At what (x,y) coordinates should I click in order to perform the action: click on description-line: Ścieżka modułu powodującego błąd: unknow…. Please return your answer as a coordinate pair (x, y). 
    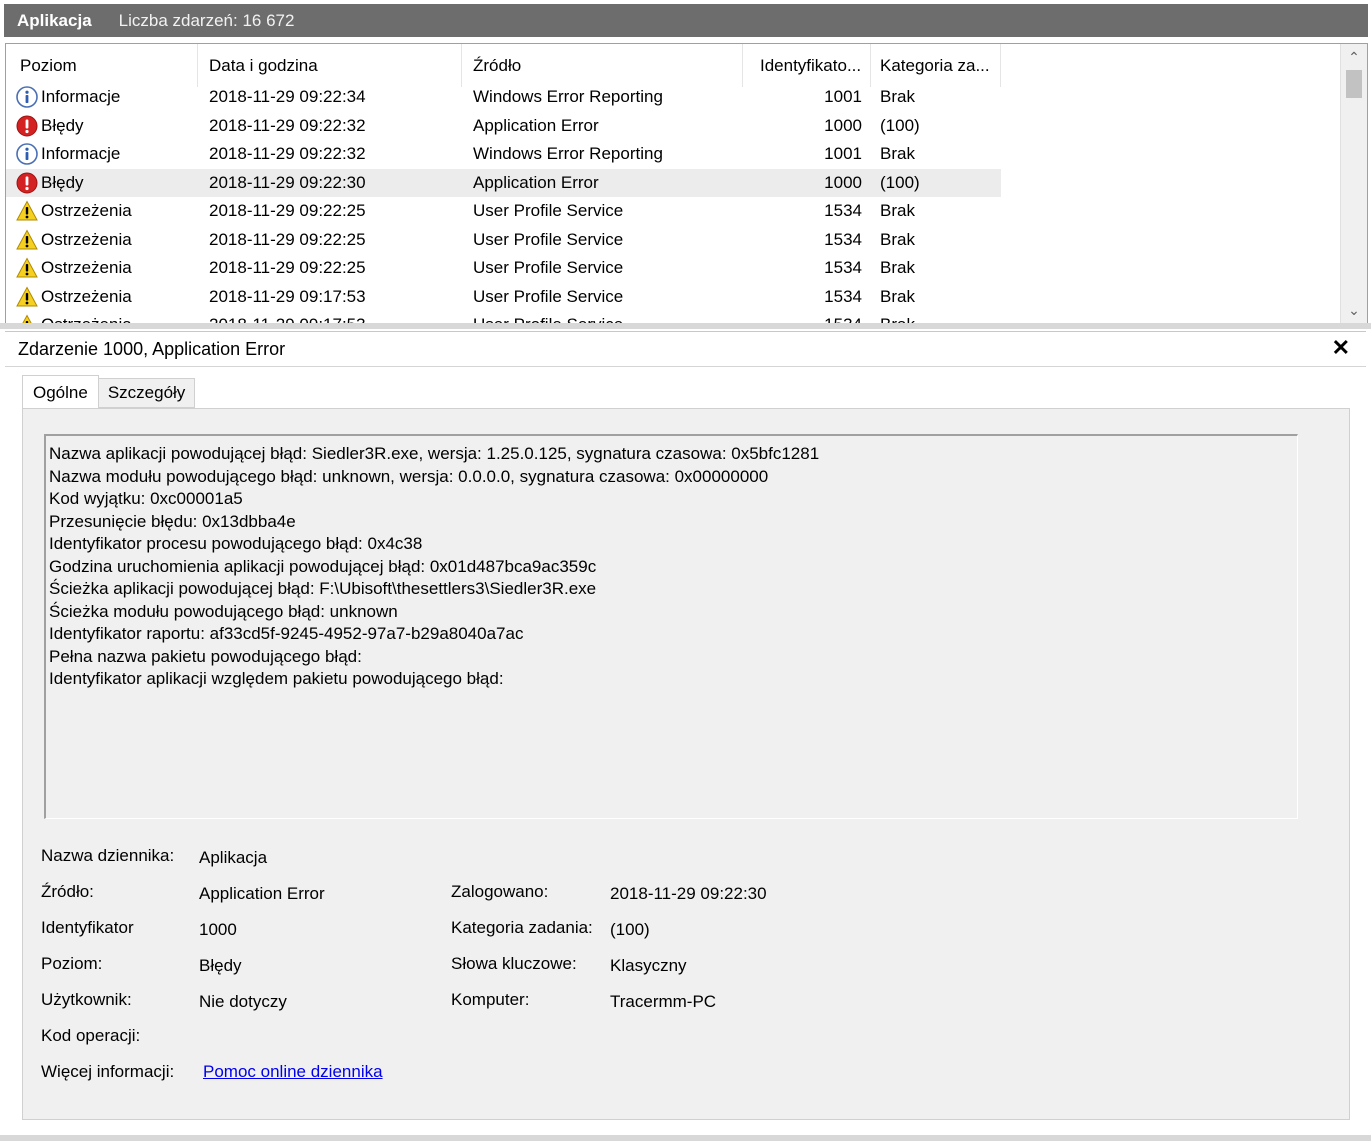
    Looking at the image, I should click on (223, 611).